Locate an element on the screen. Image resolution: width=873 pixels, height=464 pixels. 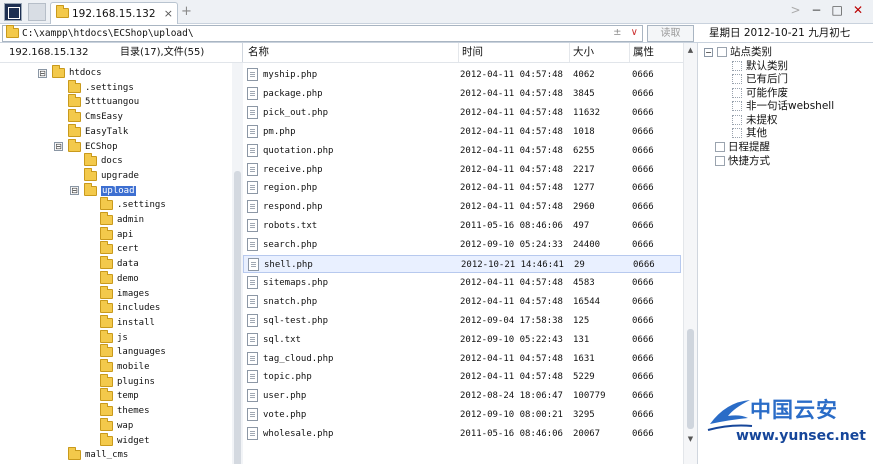
tree-node: mall_cms is located at coordinates (98, 454).